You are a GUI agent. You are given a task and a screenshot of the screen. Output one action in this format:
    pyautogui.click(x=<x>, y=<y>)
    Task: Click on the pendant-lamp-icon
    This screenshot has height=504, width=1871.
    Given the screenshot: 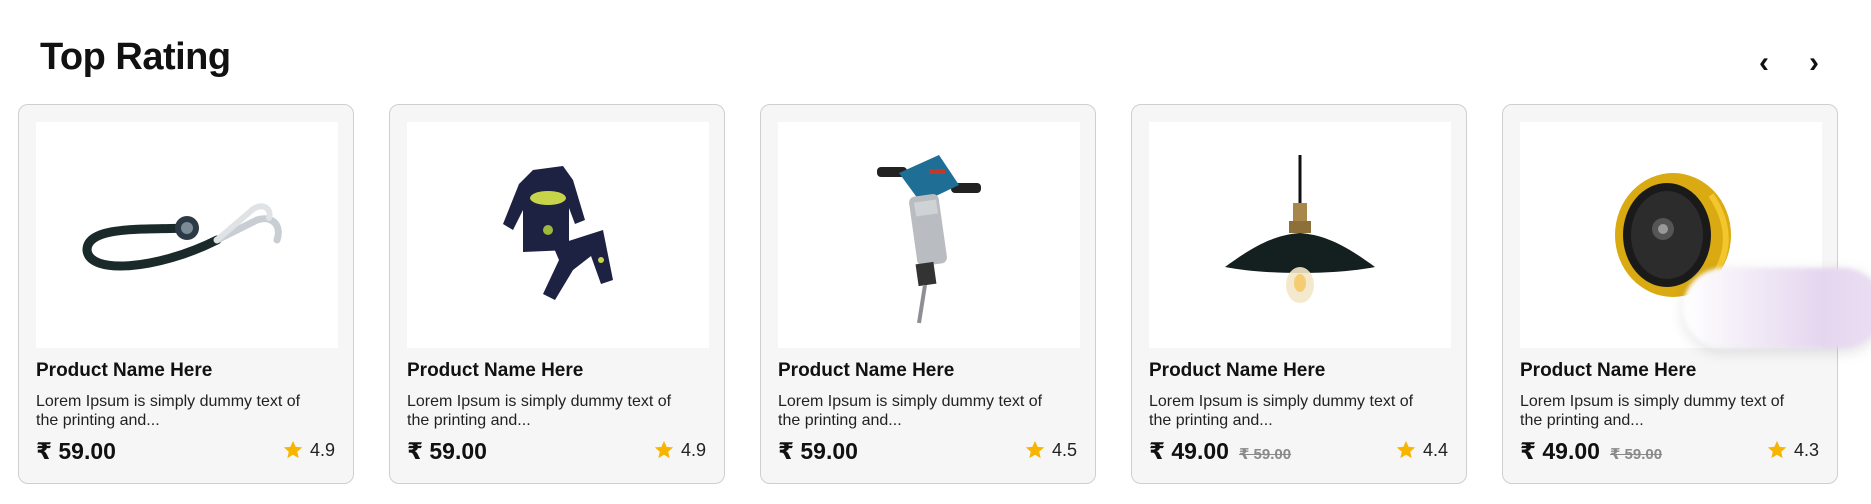 What is the action you would take?
    pyautogui.click(x=1300, y=229)
    